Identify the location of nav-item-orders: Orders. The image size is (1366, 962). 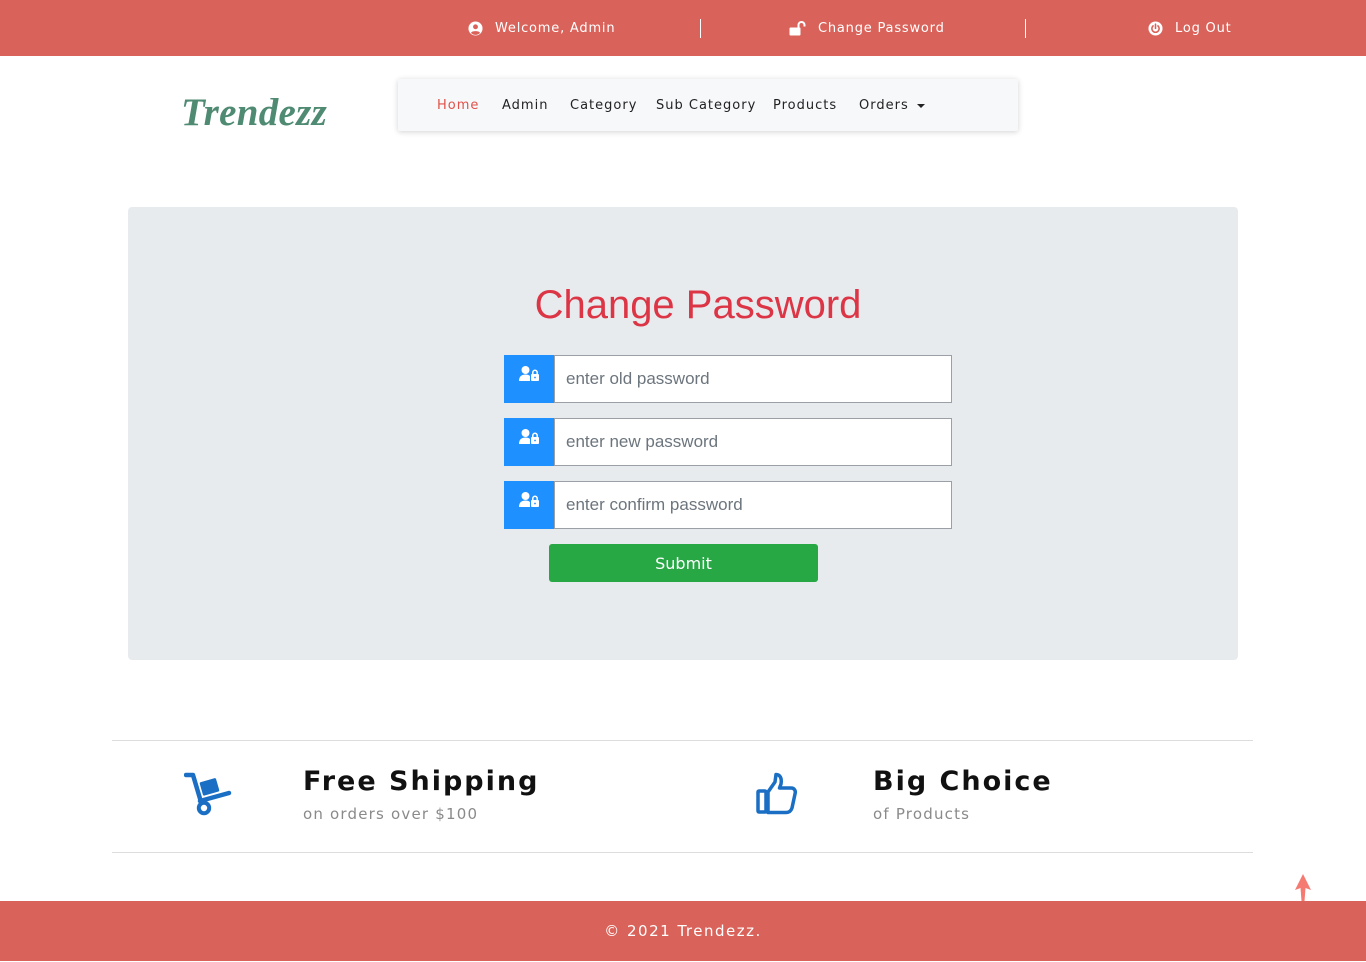
(892, 105).